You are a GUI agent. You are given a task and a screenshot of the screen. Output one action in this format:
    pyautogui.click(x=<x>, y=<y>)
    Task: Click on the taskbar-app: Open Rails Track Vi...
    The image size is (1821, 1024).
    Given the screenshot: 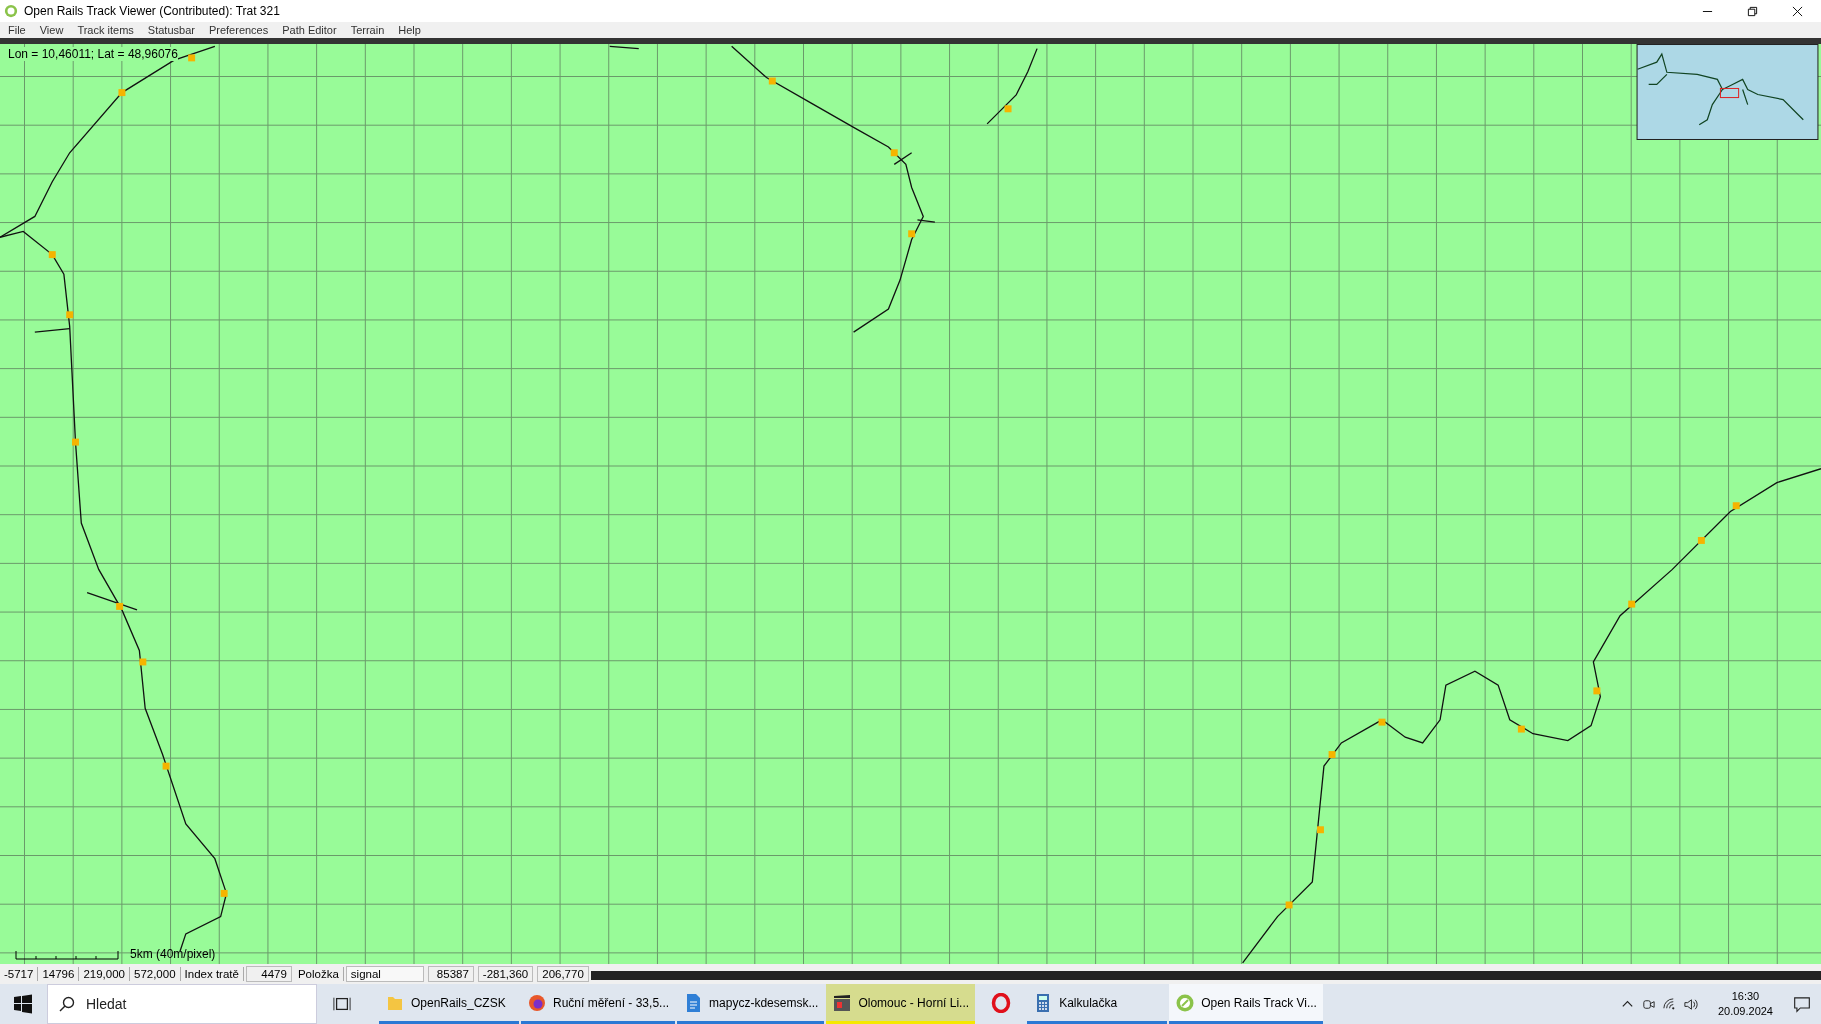 What is the action you would take?
    pyautogui.click(x=1246, y=1004)
    